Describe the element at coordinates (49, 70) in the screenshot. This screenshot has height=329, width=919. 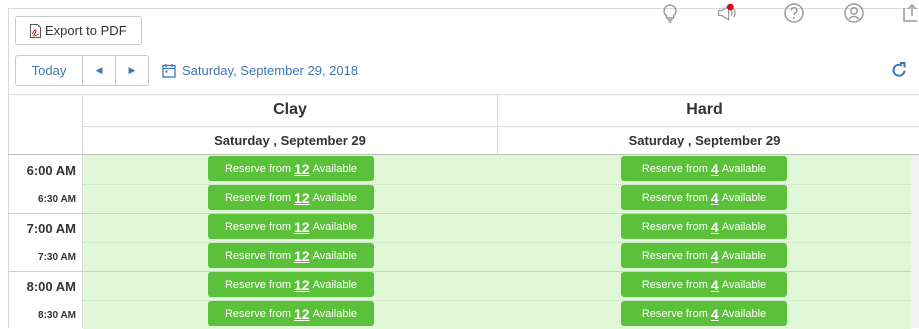
I see `today-button: Today` at that location.